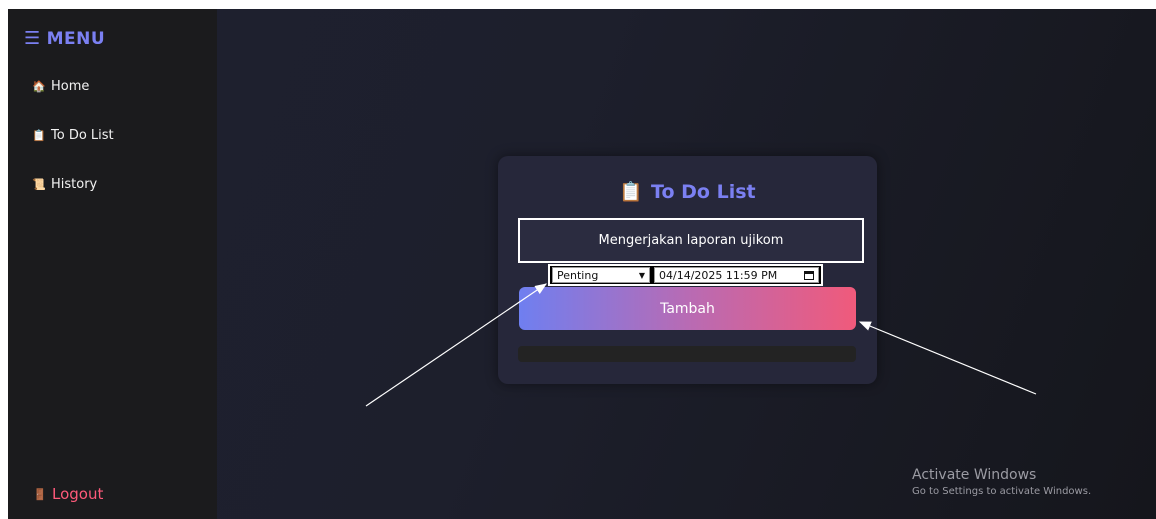 The height and width of the screenshot is (519, 1156). I want to click on sidebar-item-history: 📜 History, so click(64, 184).